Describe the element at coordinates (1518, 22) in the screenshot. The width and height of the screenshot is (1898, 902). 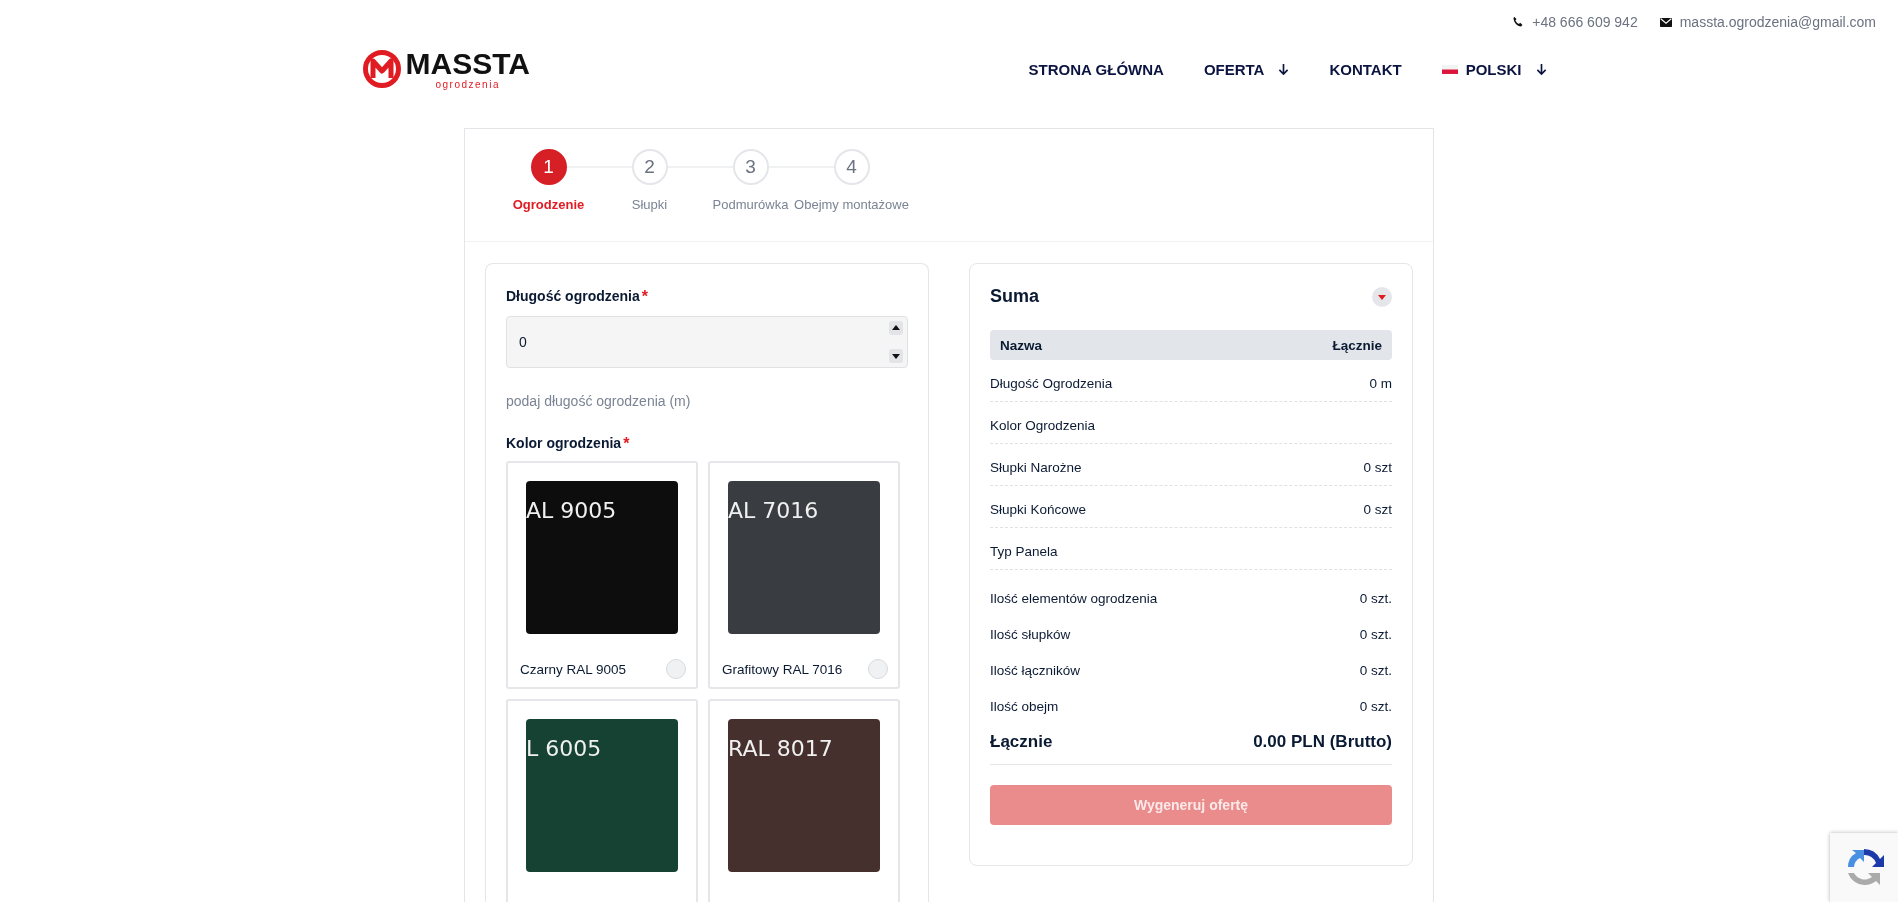
I see `phone-icon` at that location.